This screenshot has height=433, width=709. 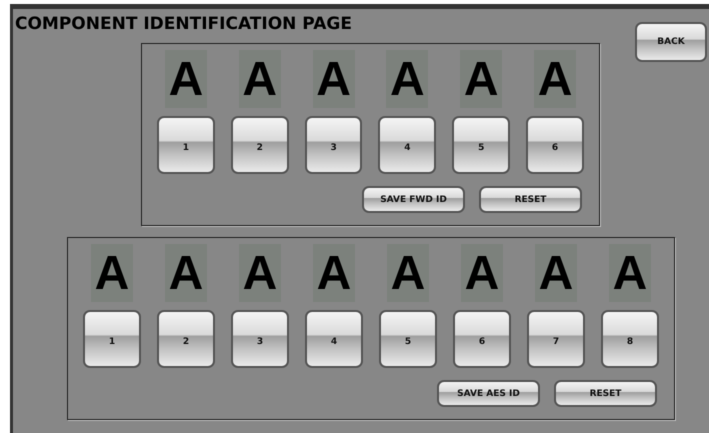 What do you see at coordinates (630, 339) in the screenshot?
I see `position-button: 8` at bounding box center [630, 339].